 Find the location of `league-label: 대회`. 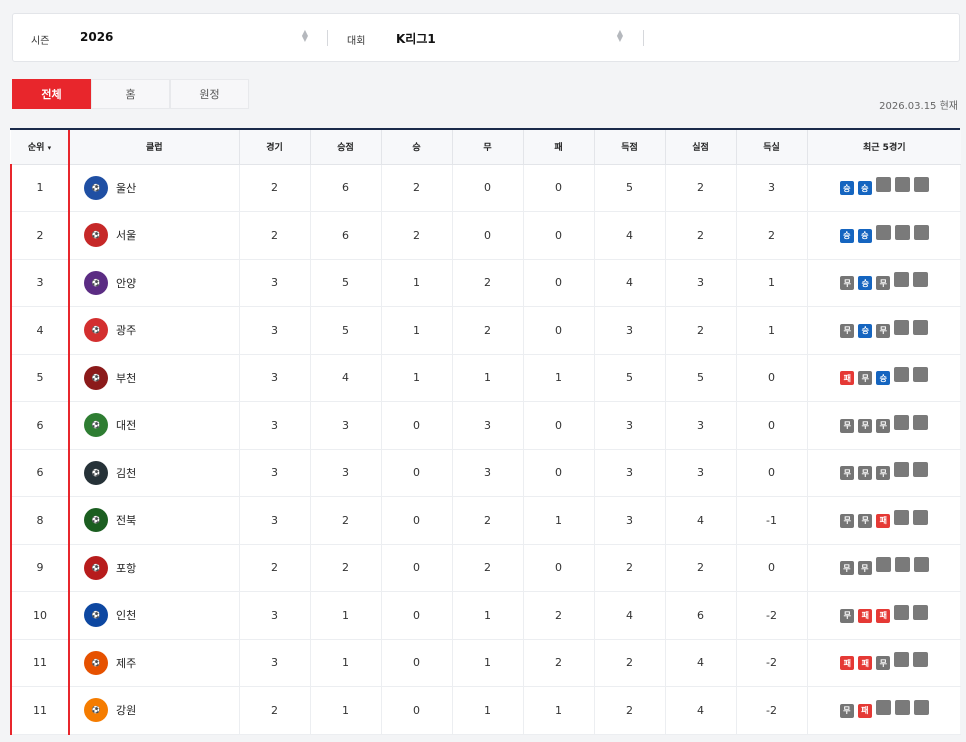

league-label: 대회 is located at coordinates (356, 41).